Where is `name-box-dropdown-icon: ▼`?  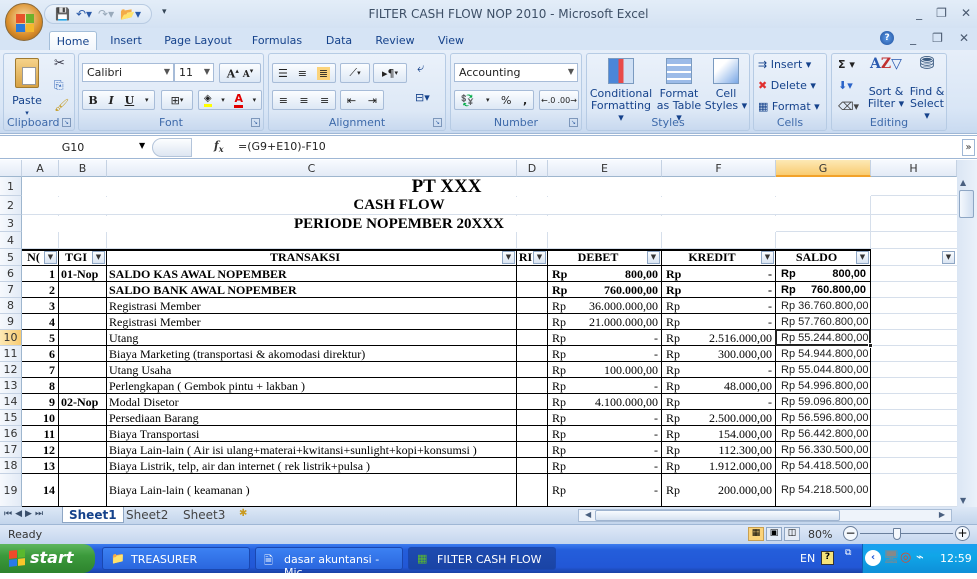
name-box-dropdown-icon: ▼ is located at coordinates (142, 145).